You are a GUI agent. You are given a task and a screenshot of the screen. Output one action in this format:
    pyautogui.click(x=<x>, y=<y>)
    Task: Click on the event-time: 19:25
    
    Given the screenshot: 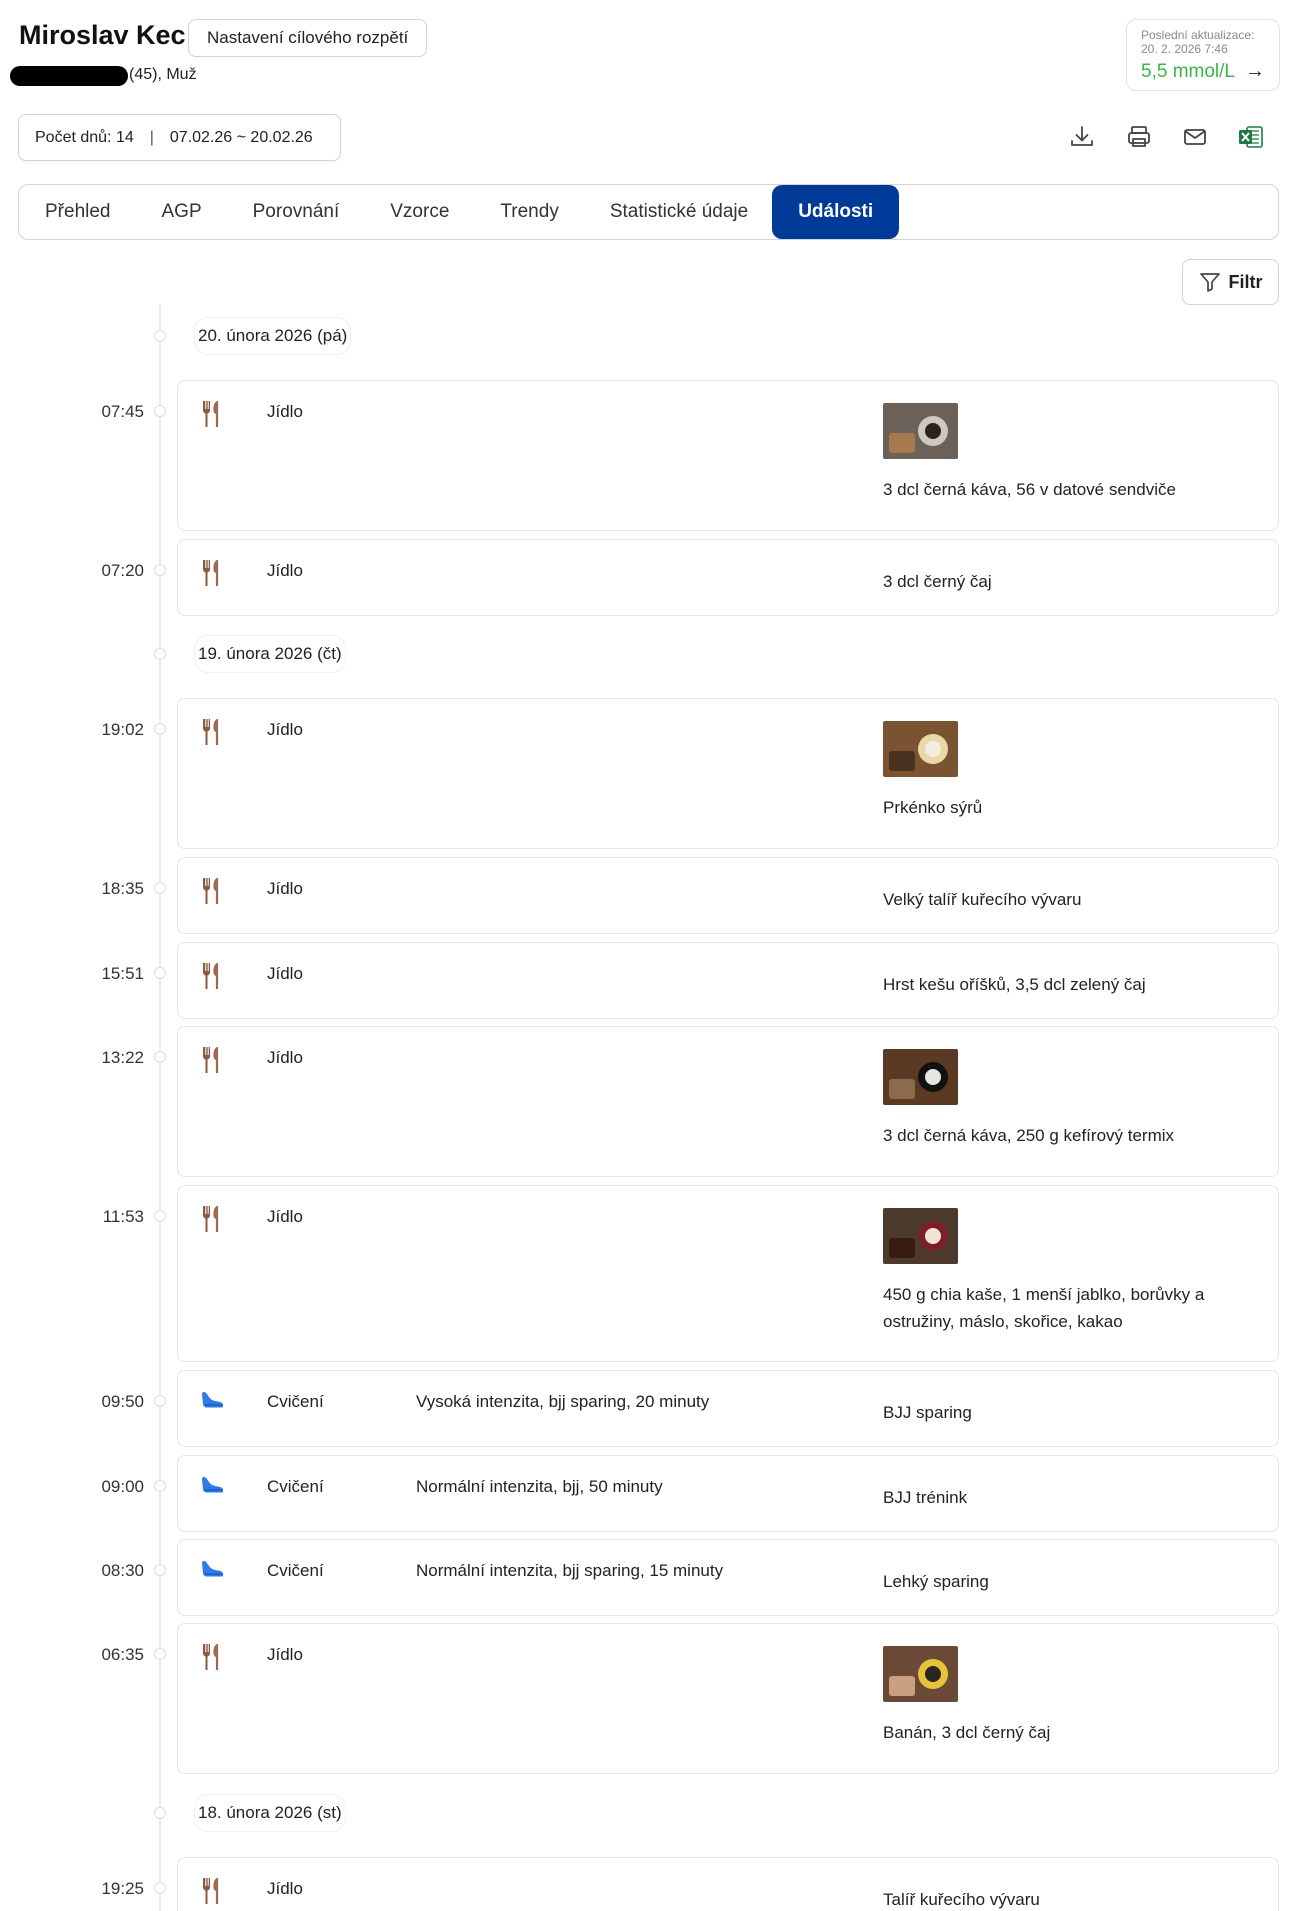 What is the action you would take?
    pyautogui.click(x=122, y=1888)
    